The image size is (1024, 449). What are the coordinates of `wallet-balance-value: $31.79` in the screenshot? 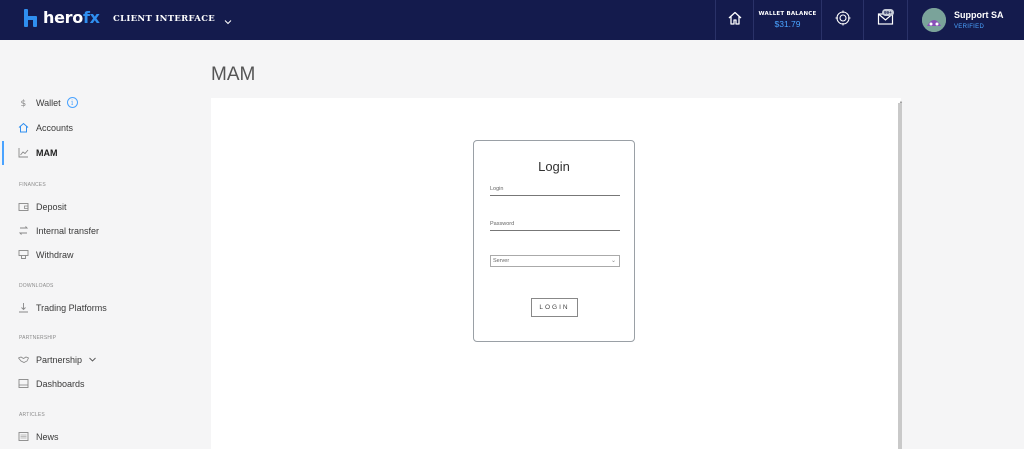 It's located at (787, 24).